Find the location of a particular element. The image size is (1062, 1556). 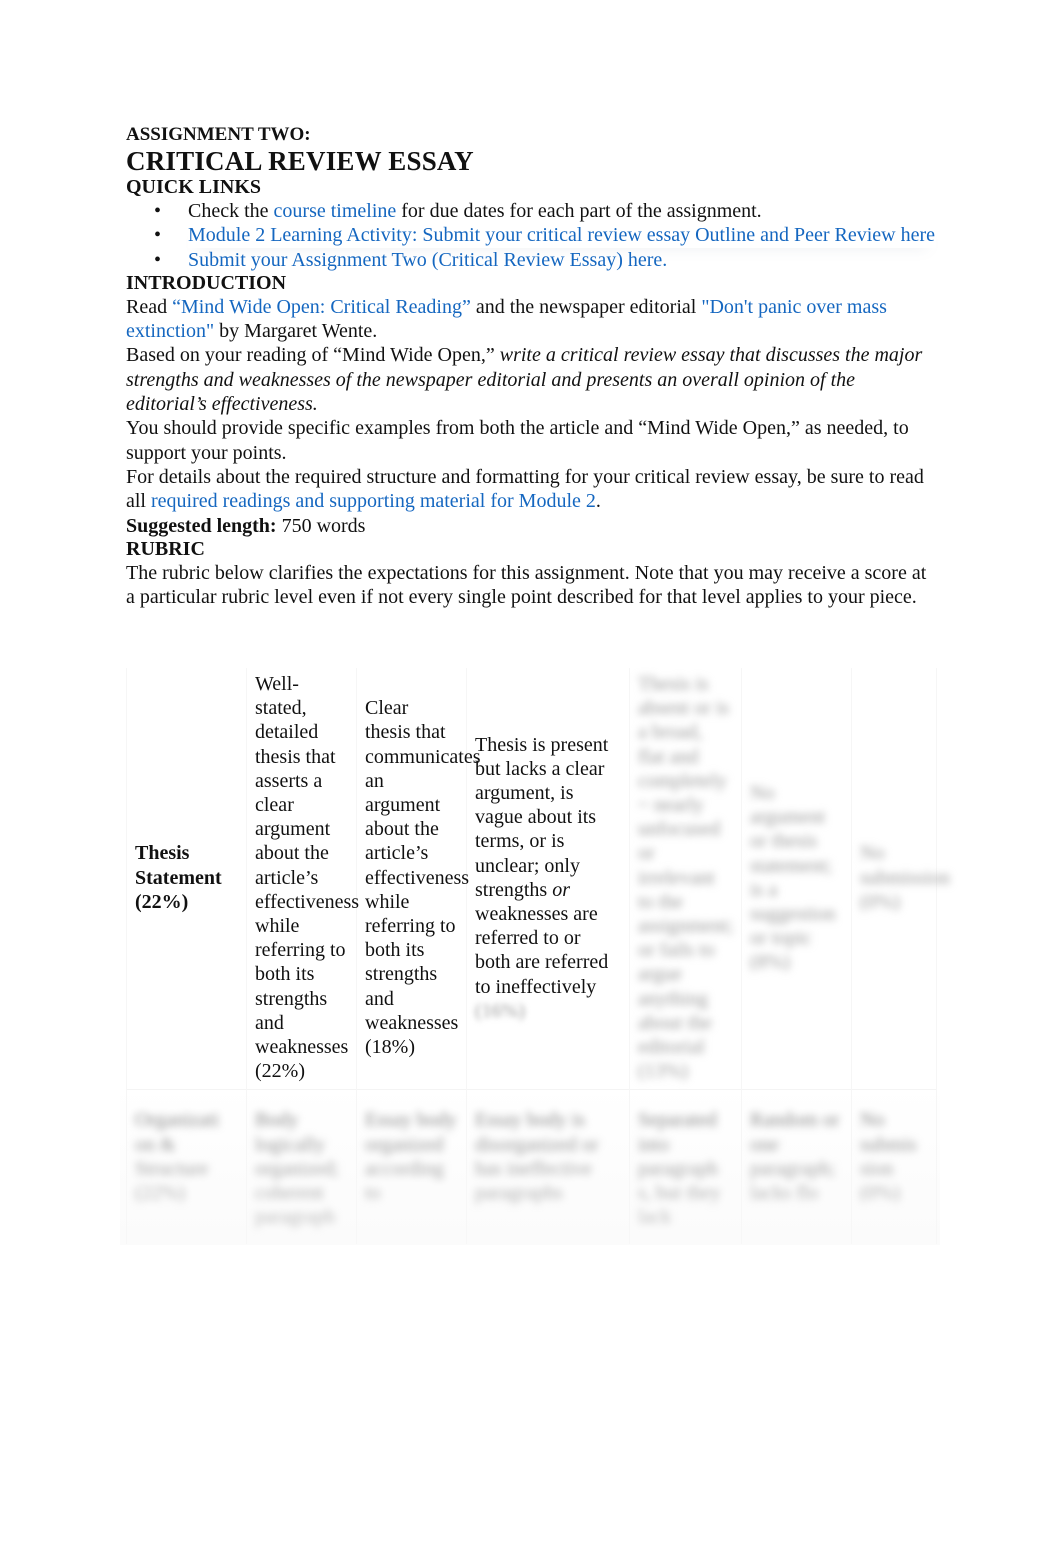

introduction-heading: INTRODUCTION is located at coordinates (206, 282).